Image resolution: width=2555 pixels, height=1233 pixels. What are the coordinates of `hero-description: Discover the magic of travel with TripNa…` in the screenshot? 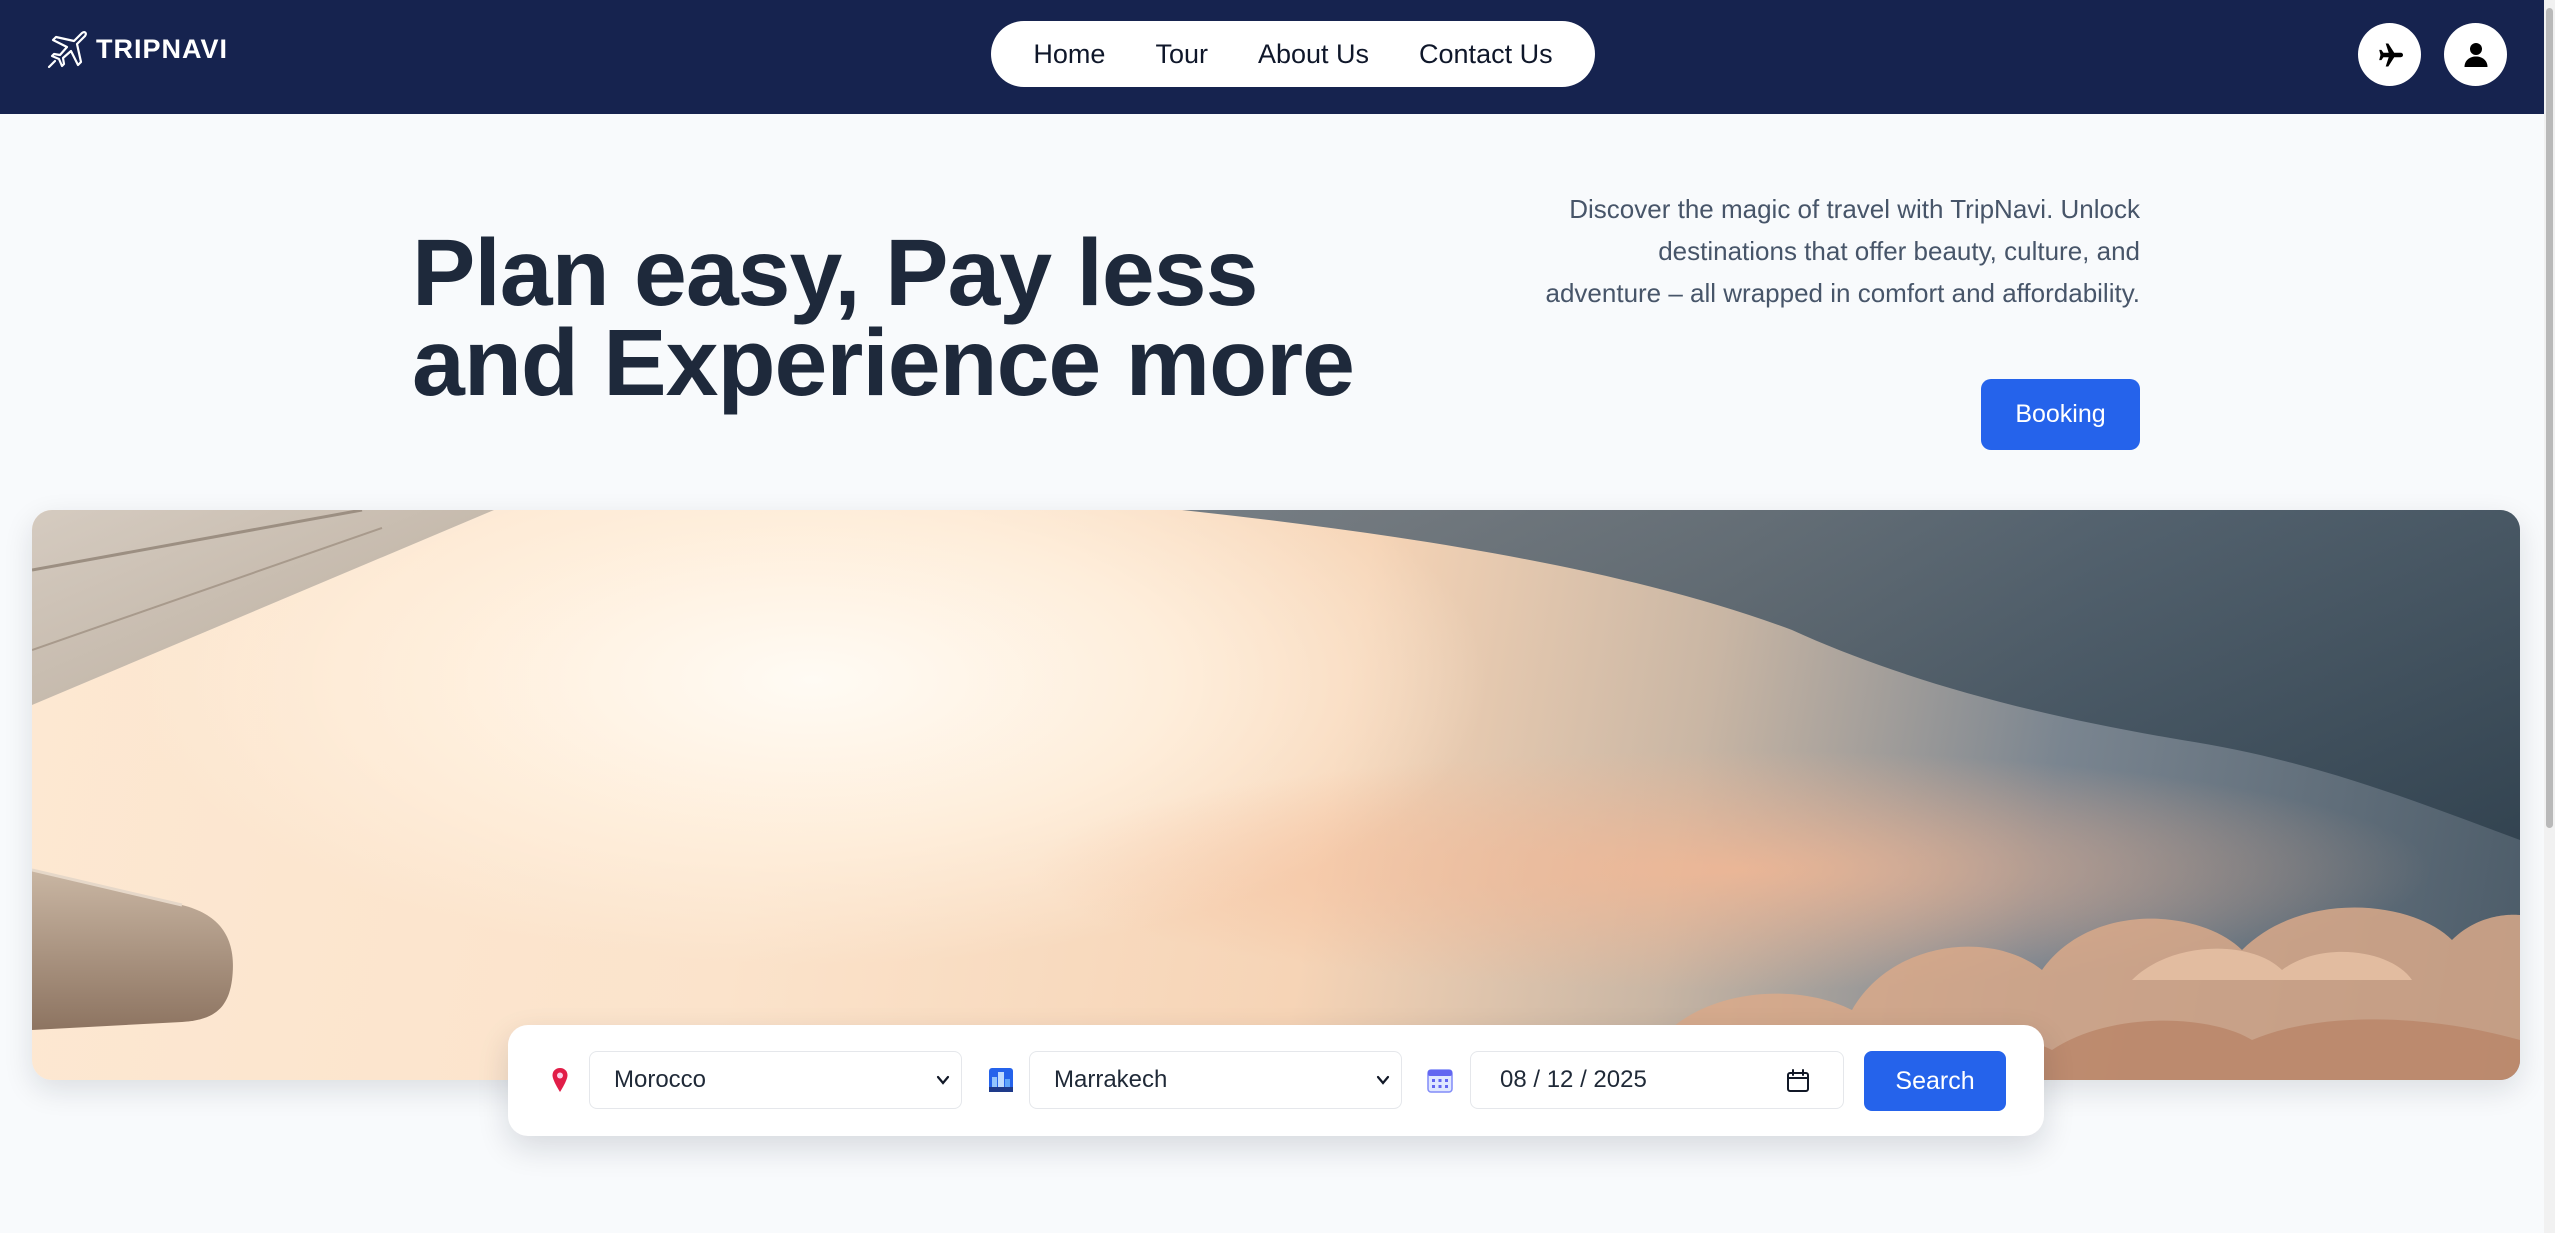 It's located at (1843, 251).